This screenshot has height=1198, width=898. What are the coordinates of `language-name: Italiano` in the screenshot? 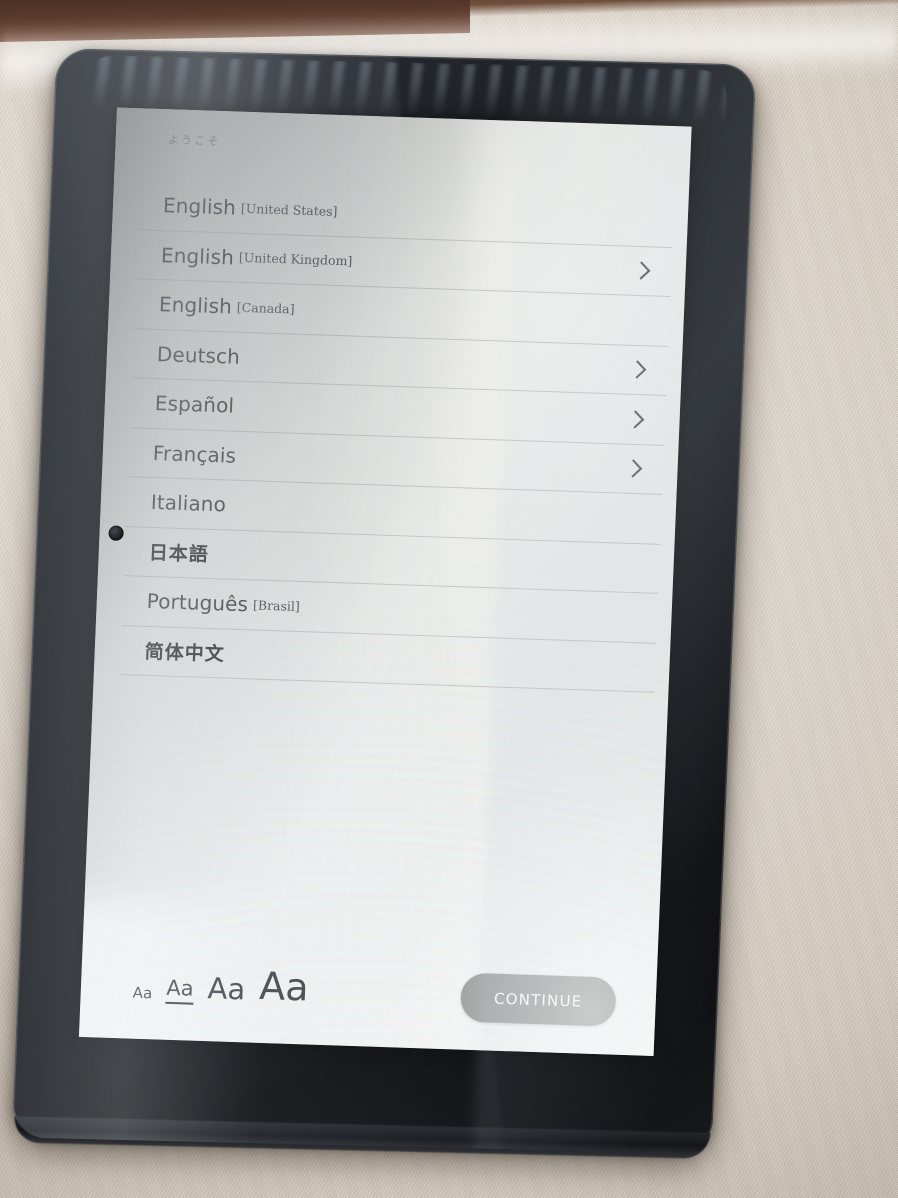 It's located at (188, 503).